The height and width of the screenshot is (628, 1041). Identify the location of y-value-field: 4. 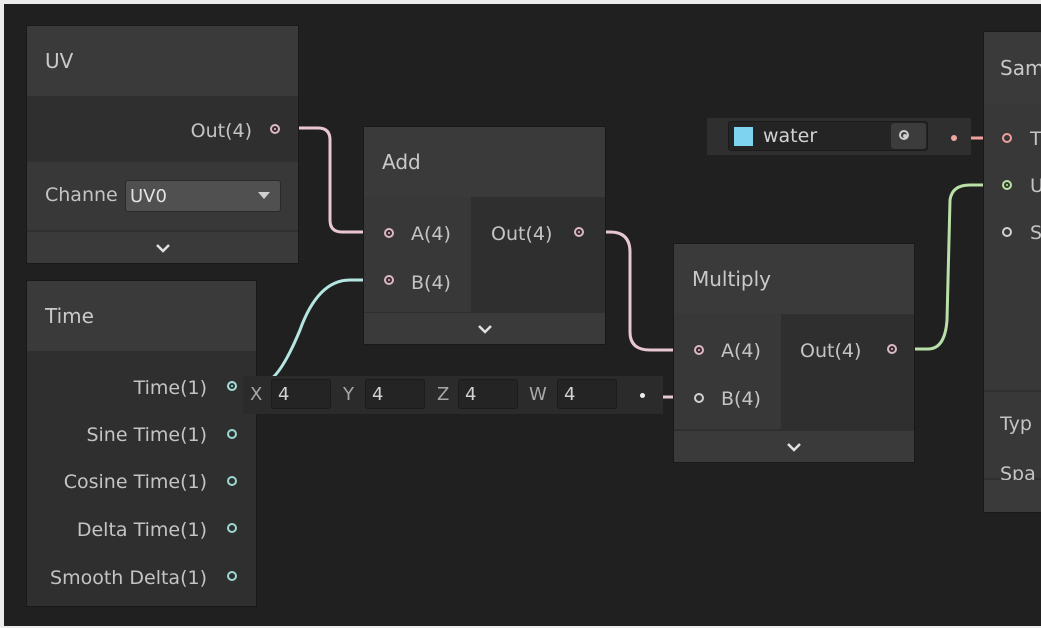
(395, 394).